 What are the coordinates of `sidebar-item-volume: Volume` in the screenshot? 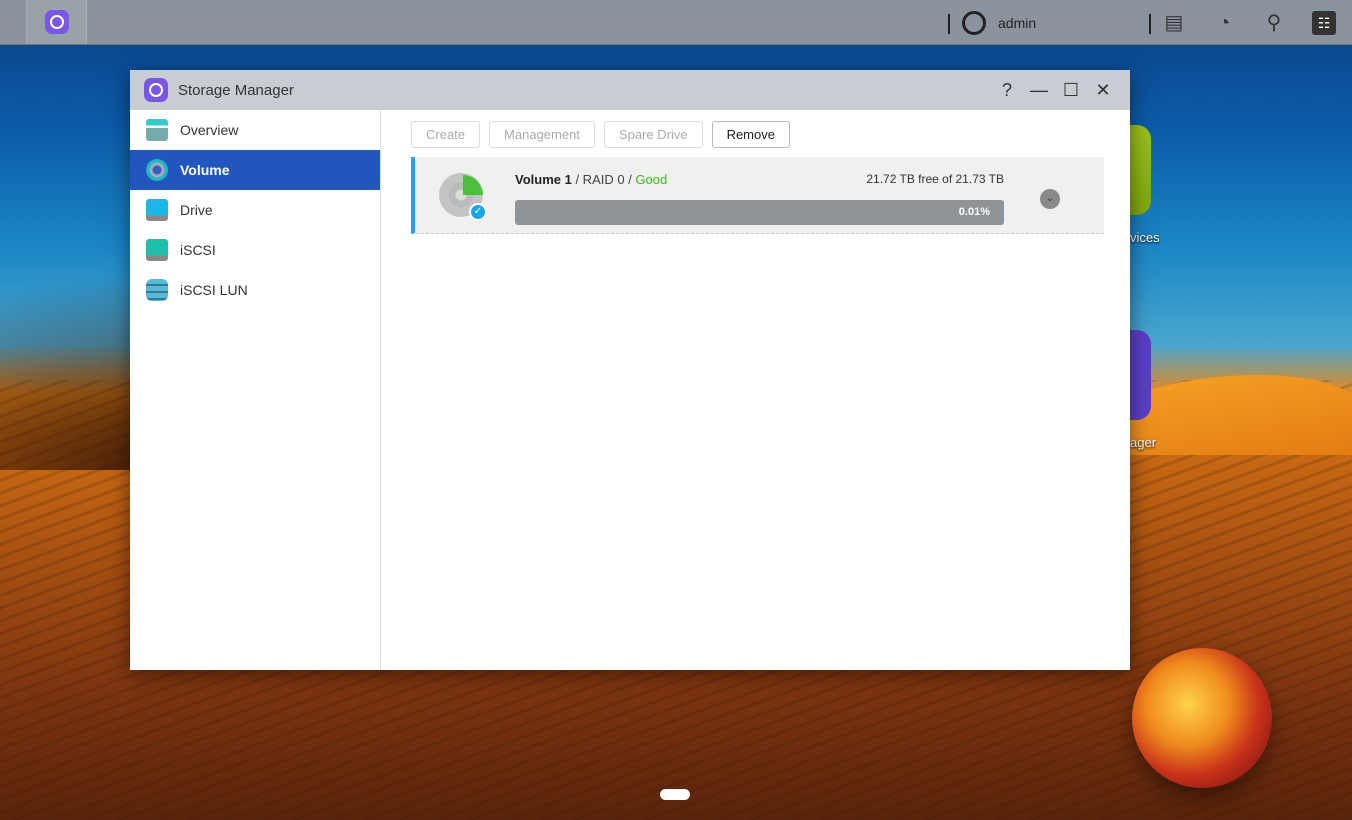 It's located at (255, 170).